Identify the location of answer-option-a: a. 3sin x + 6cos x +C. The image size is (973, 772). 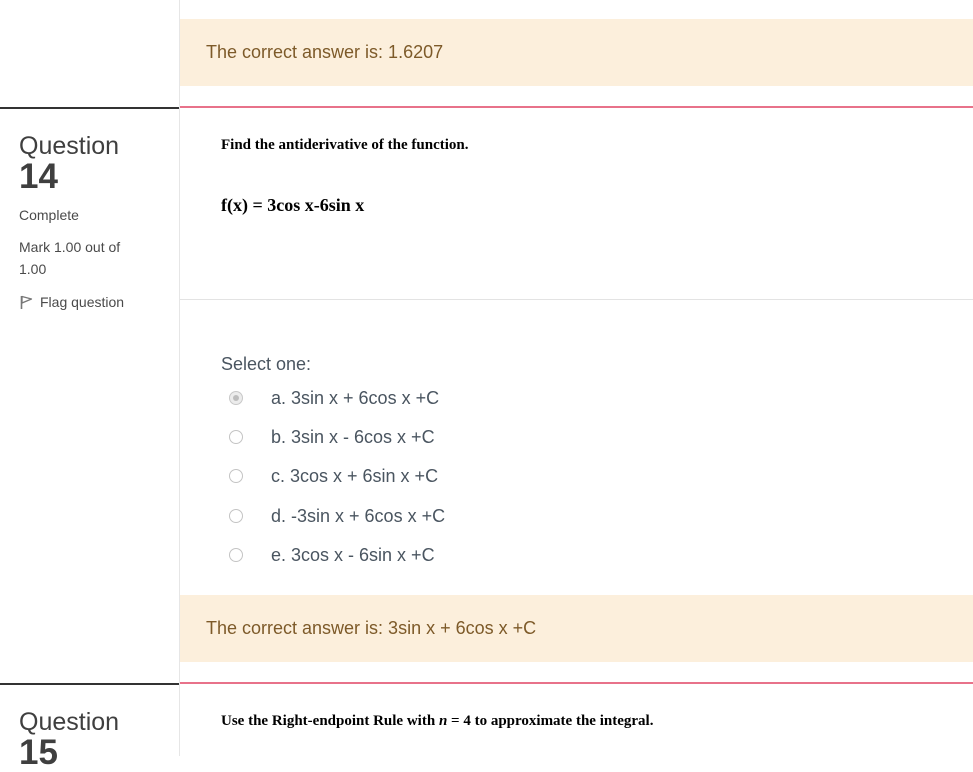
(330, 398).